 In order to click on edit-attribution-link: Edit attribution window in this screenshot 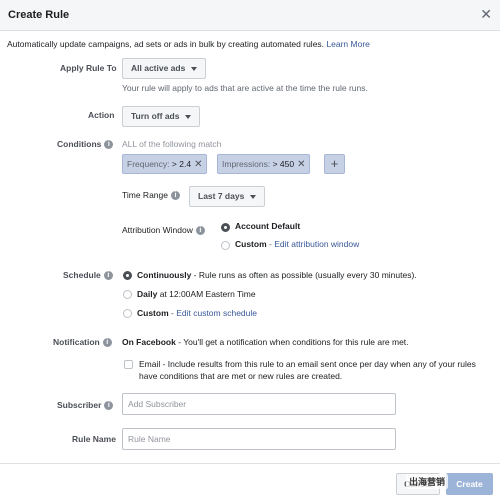, I will do `click(316, 244)`.